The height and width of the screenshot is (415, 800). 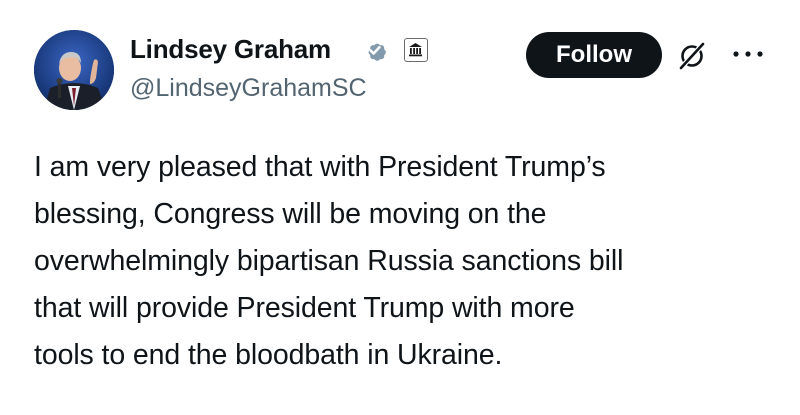 I want to click on more-options-icon, so click(x=748, y=54).